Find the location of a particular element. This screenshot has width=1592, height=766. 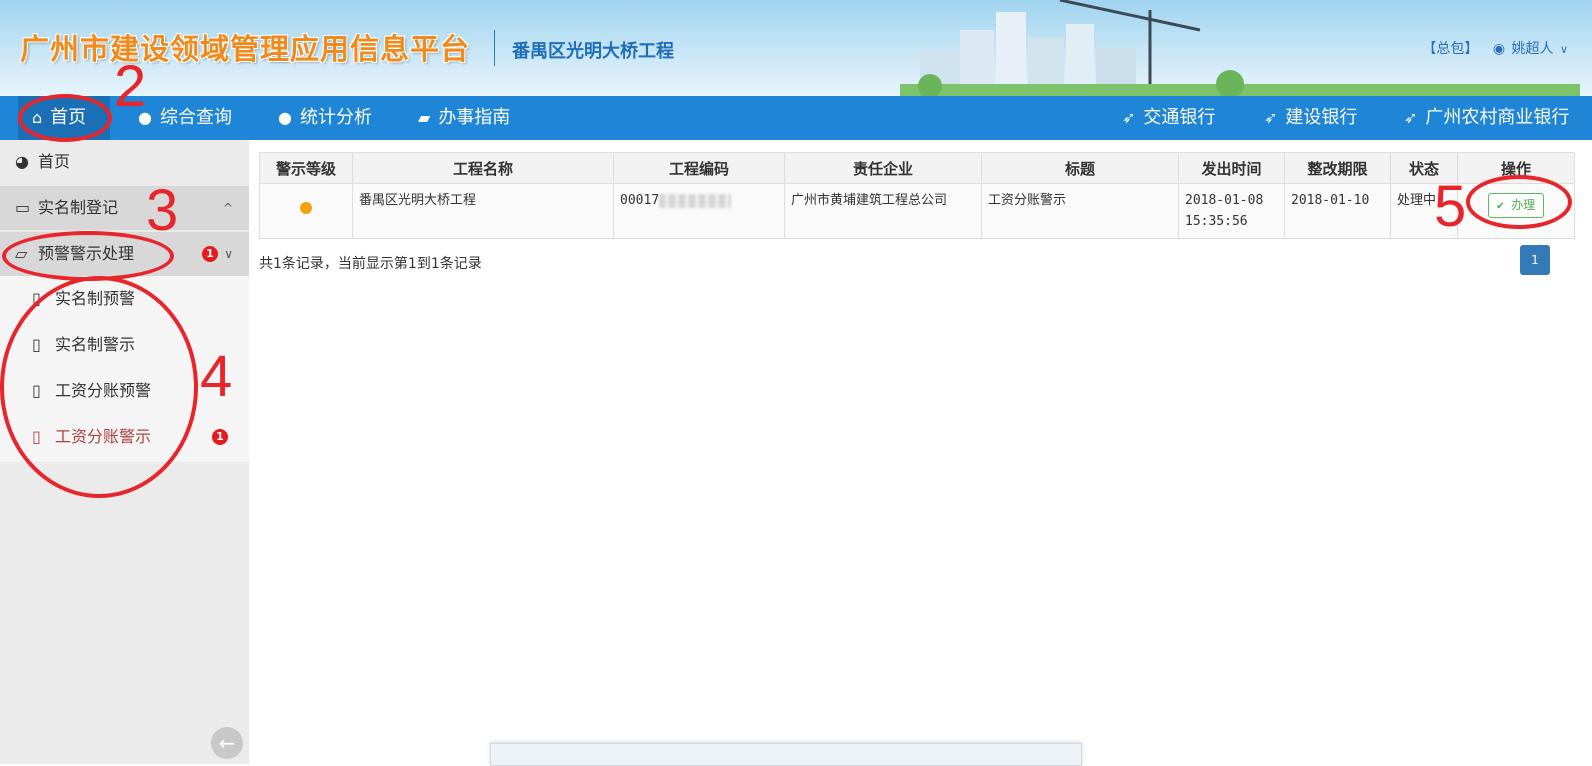

user-area: 【总包】 ◉ 姚超人 ∨ is located at coordinates (1490, 48).